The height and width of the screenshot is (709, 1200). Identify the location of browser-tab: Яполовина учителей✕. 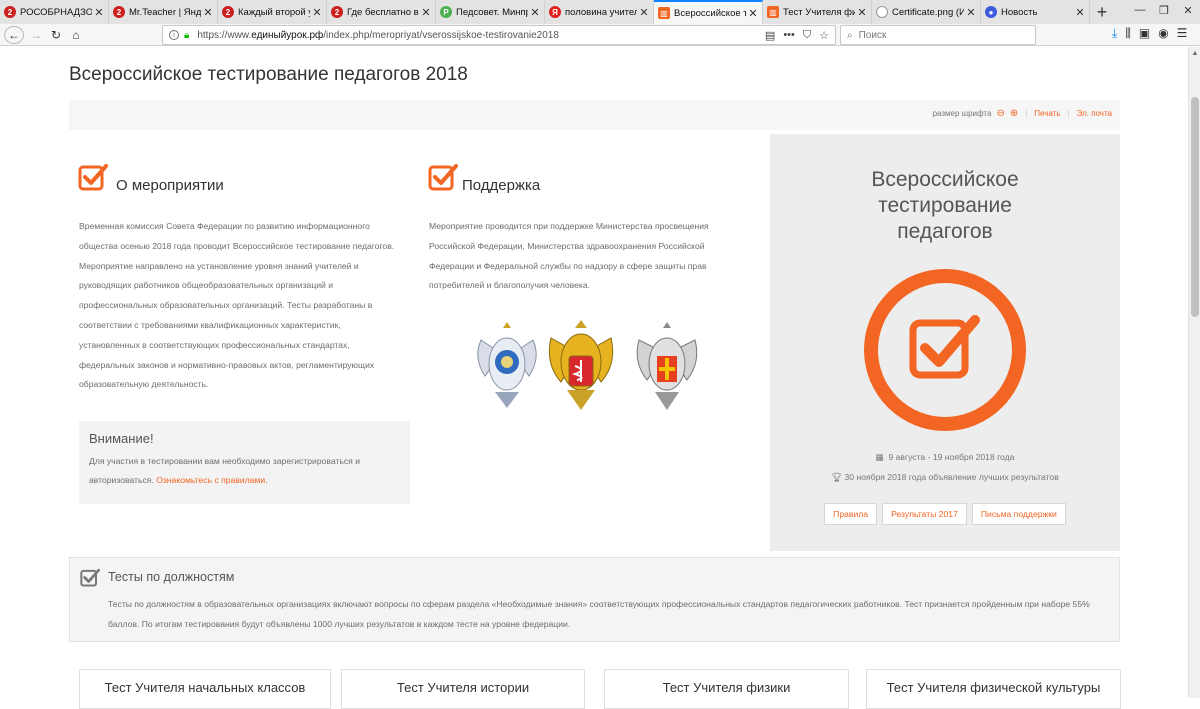
(599, 12).